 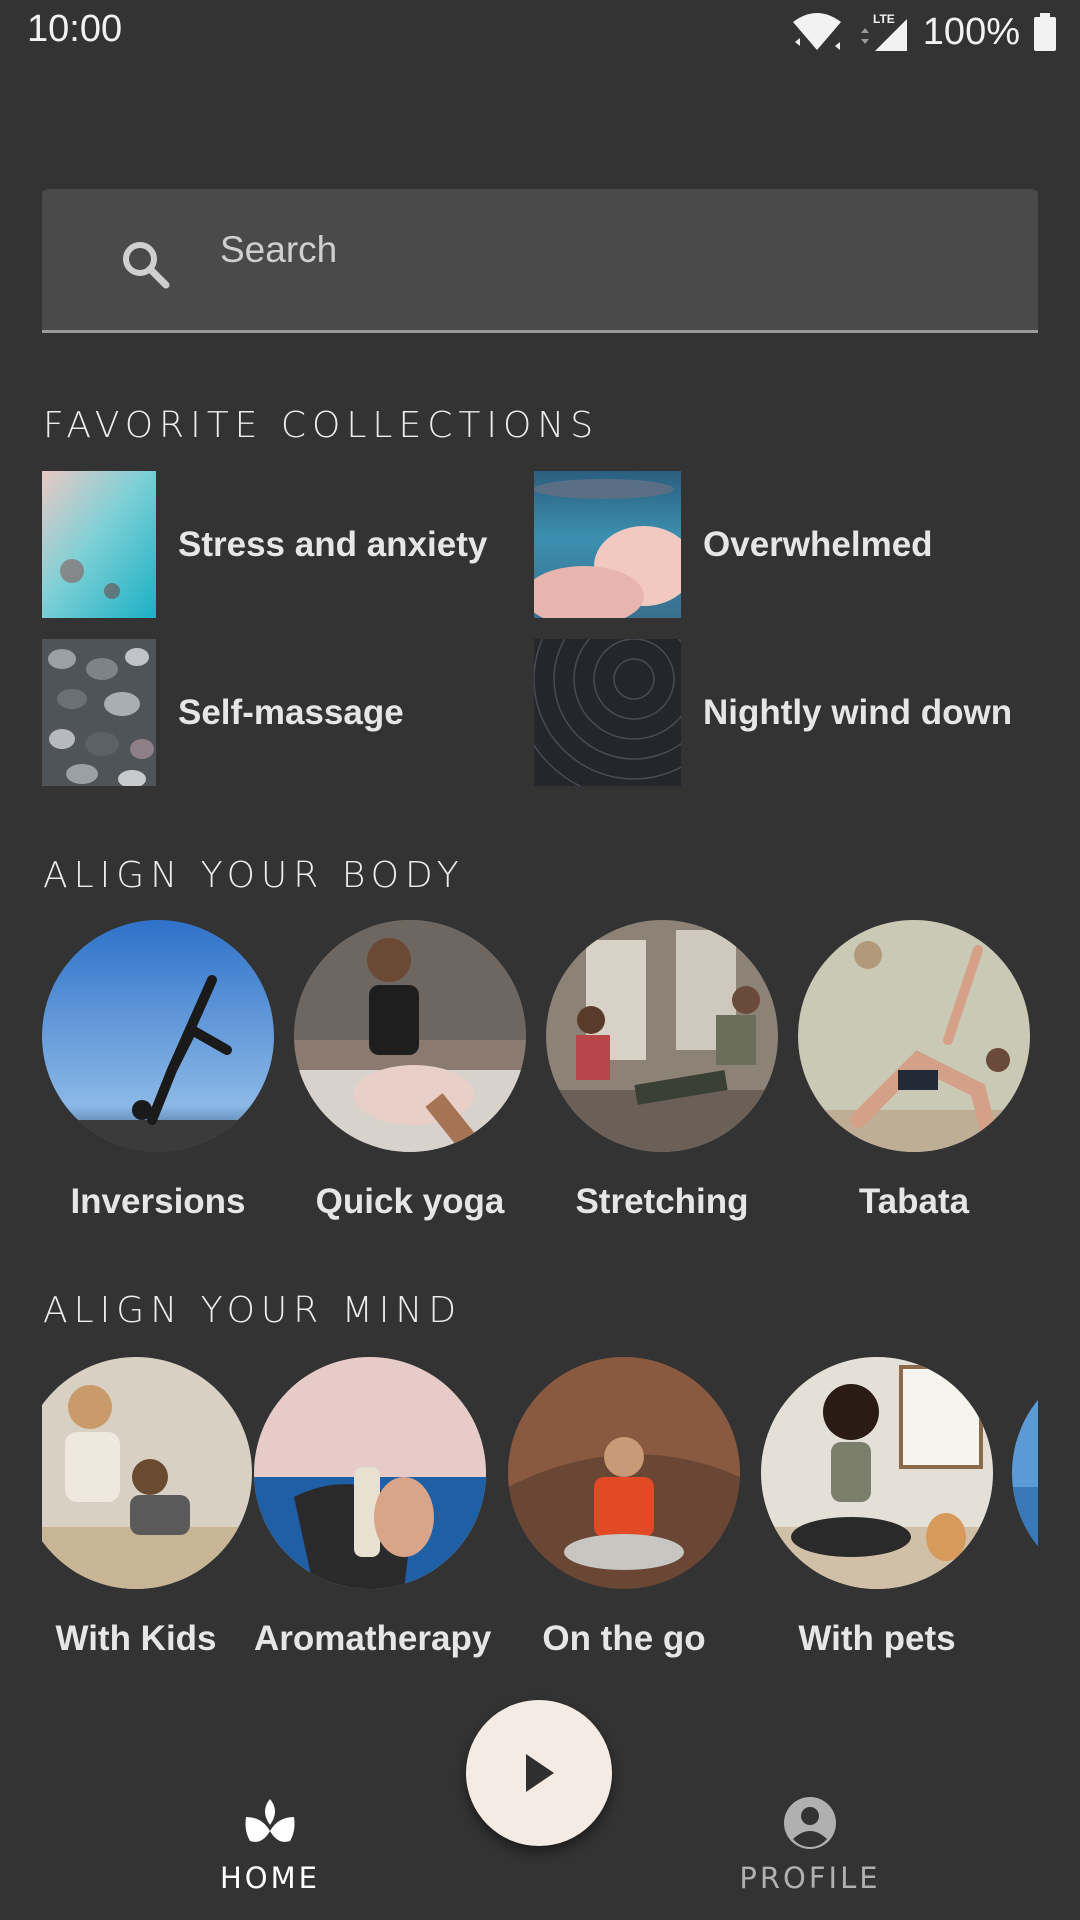 What do you see at coordinates (540, 261) in the screenshot?
I see `search-input: Search` at bounding box center [540, 261].